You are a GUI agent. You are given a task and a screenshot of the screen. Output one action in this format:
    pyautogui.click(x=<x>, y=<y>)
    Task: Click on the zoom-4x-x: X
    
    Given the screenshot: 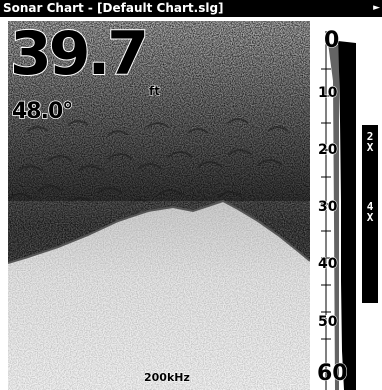 What is the action you would take?
    pyautogui.click(x=370, y=217)
    